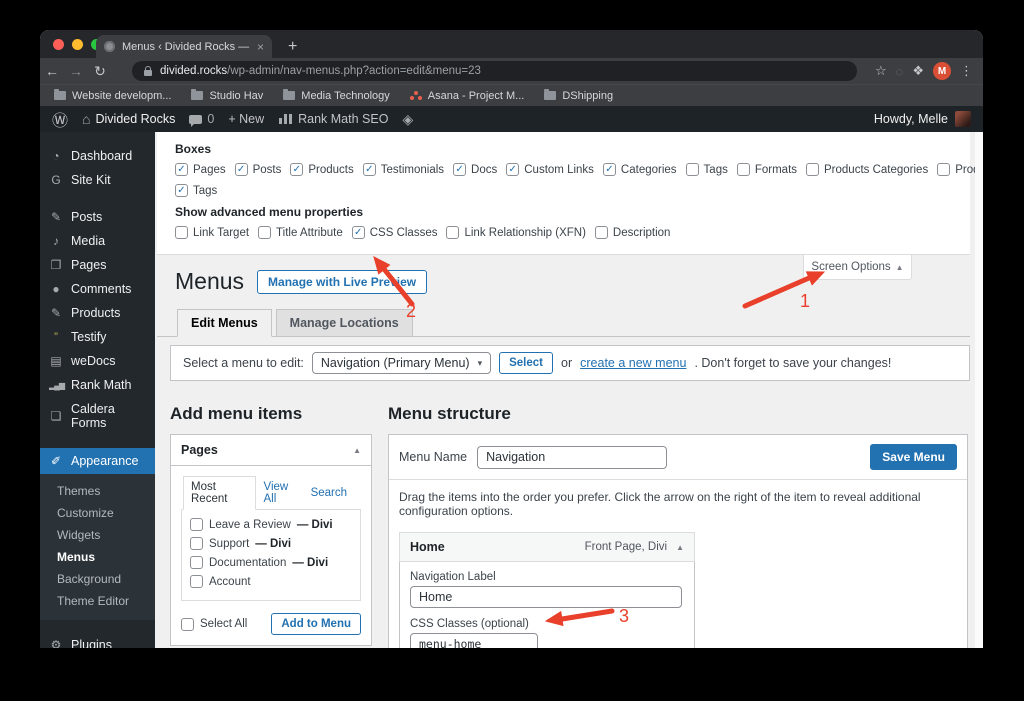 This screenshot has height=701, width=1024. Describe the element at coordinates (200, 169) in the screenshot. I see `screen-option-checkbox: Pages` at that location.